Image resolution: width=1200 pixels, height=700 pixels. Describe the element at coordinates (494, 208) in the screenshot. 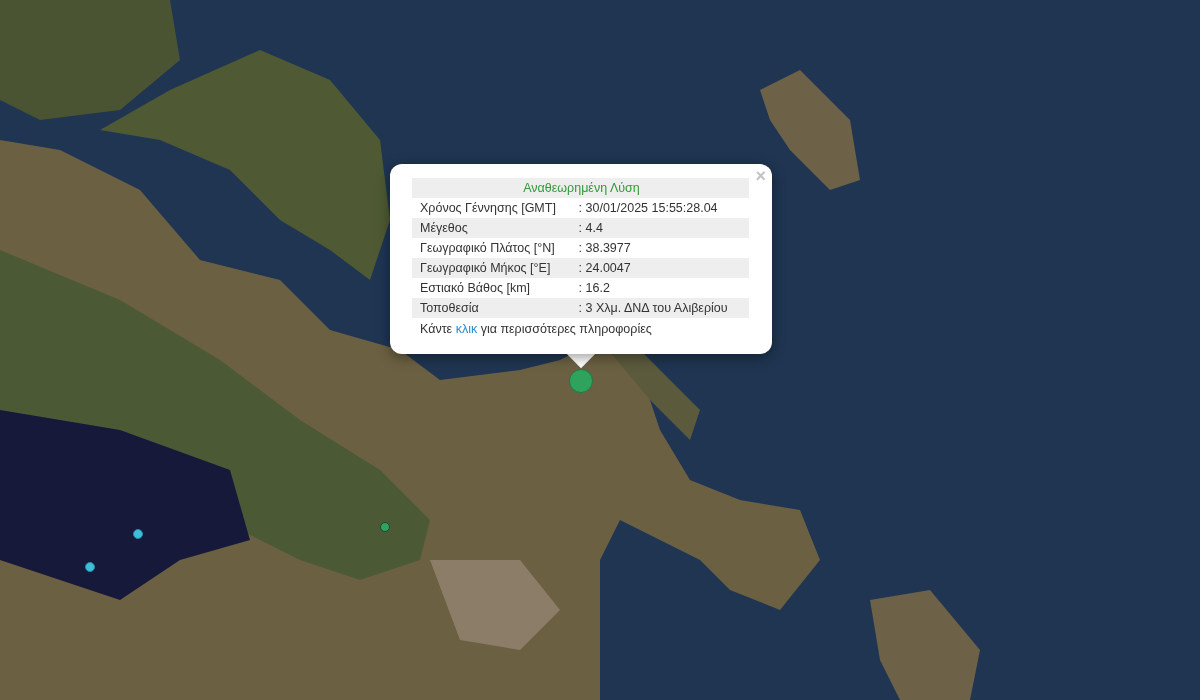

I see `field-label: Χρόνος Γέννησης [GMT]` at that location.